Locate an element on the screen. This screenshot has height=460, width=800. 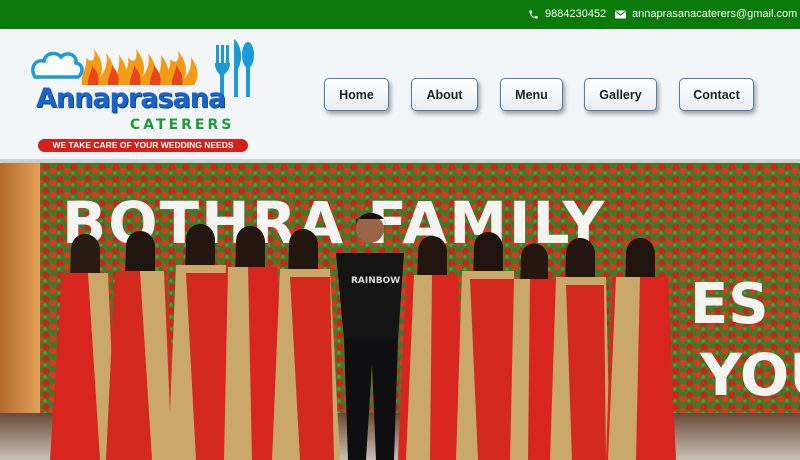
phone-icon is located at coordinates (533, 14).